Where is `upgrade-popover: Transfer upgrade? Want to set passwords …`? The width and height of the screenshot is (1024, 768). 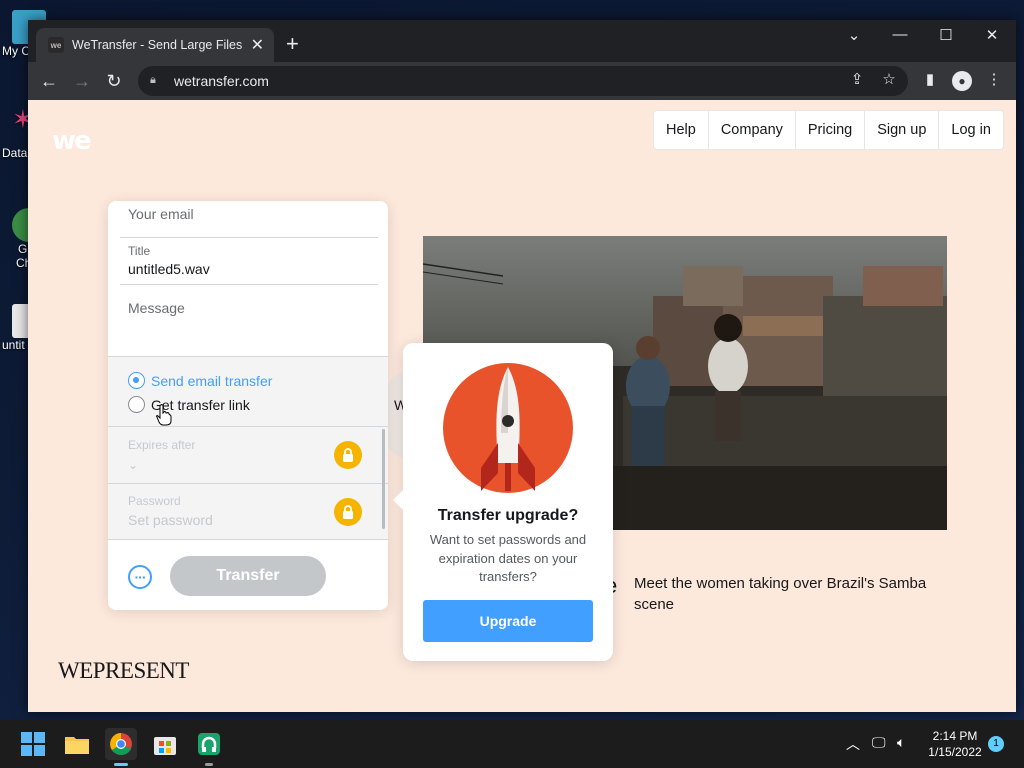 upgrade-popover: Transfer upgrade? Want to set passwords … is located at coordinates (508, 502).